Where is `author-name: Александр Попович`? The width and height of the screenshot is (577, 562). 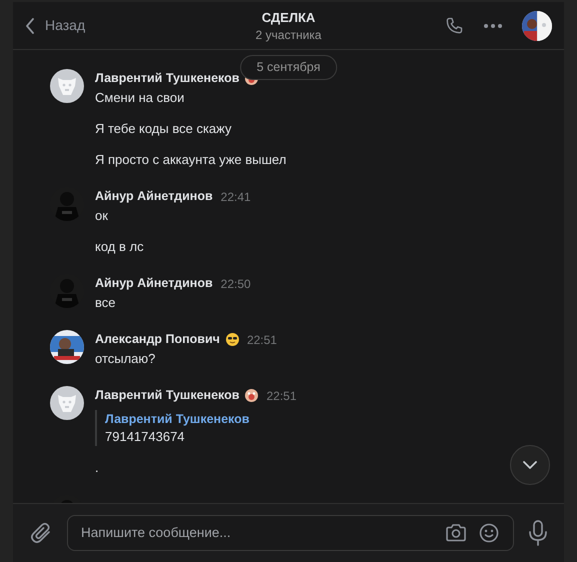
author-name: Александр Попович is located at coordinates (157, 339).